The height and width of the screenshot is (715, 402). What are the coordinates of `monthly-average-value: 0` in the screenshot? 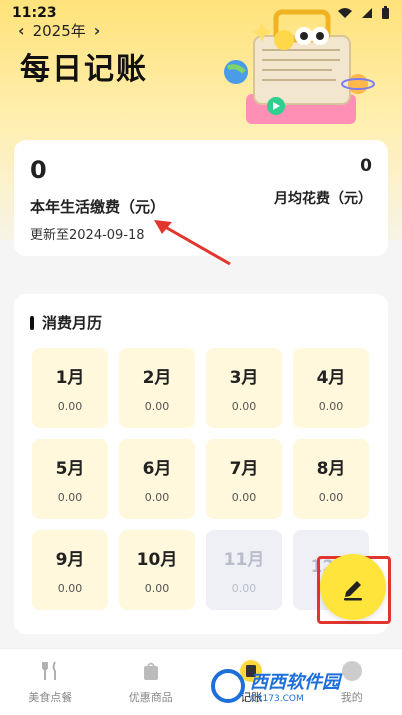 It's located at (366, 166).